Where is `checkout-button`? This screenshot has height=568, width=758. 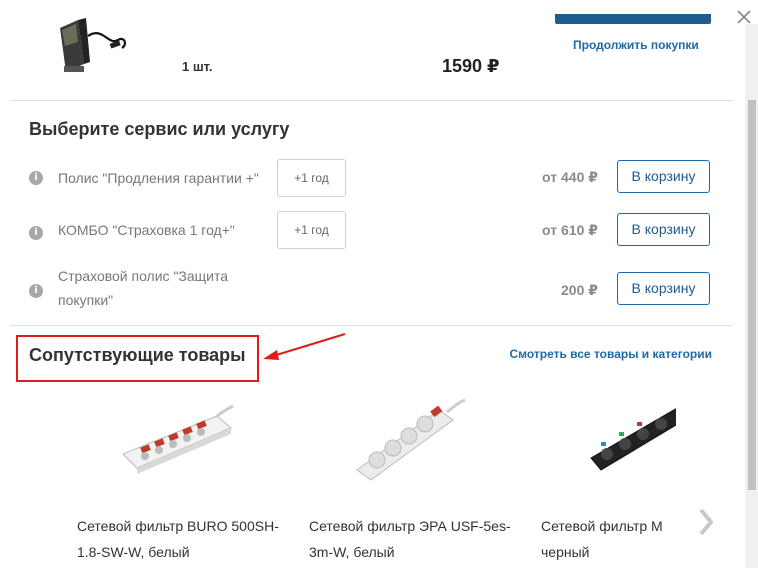 checkout-button is located at coordinates (633, 19).